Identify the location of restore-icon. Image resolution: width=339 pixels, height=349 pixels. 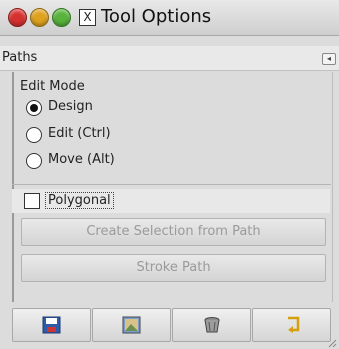
(131, 325).